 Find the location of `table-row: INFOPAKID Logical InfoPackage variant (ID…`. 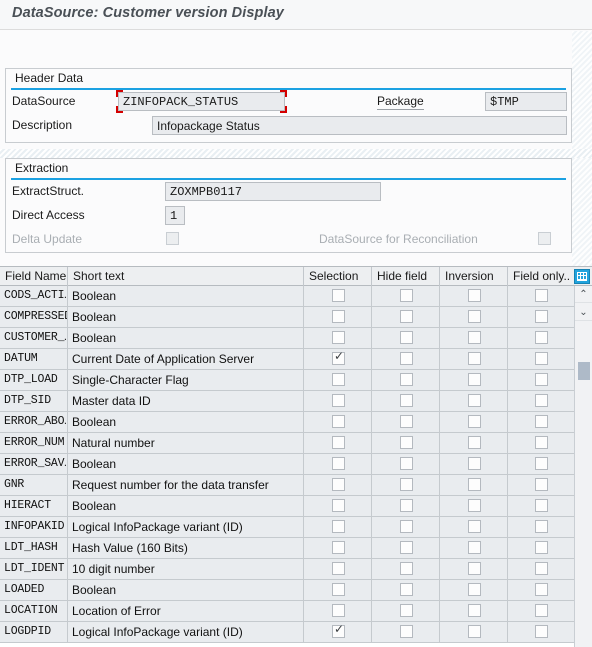

table-row: INFOPAKID Logical InfoPackage variant (ID… is located at coordinates (287, 527).